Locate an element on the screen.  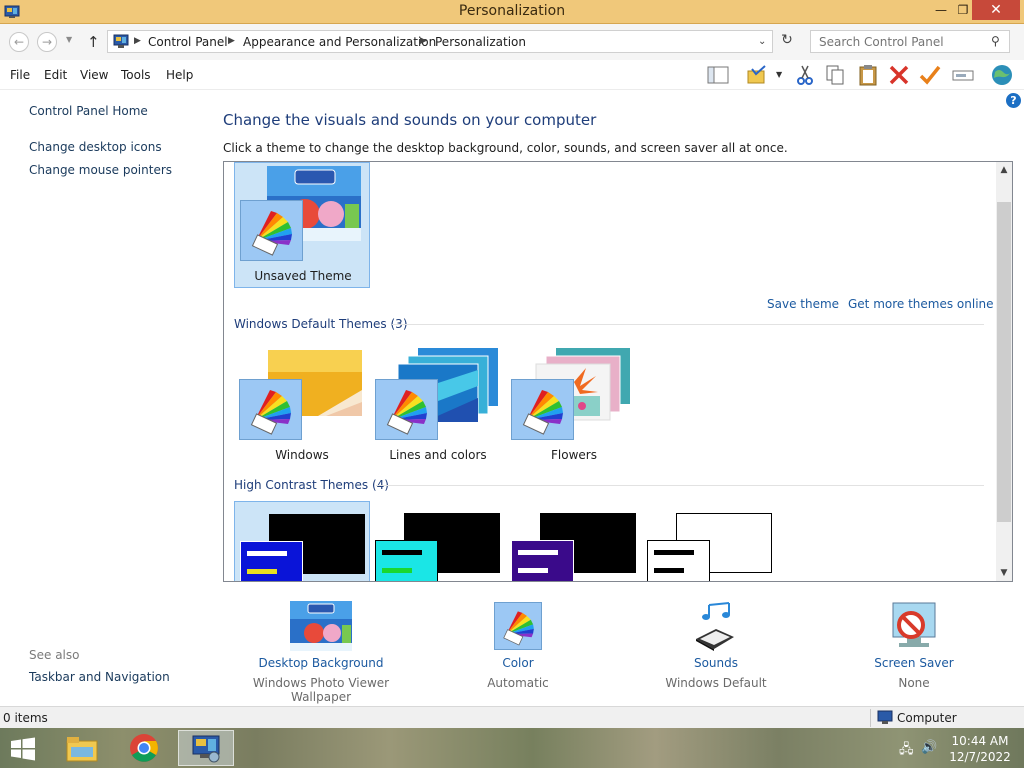
theme-windows-label: Windows is located at coordinates (302, 455).